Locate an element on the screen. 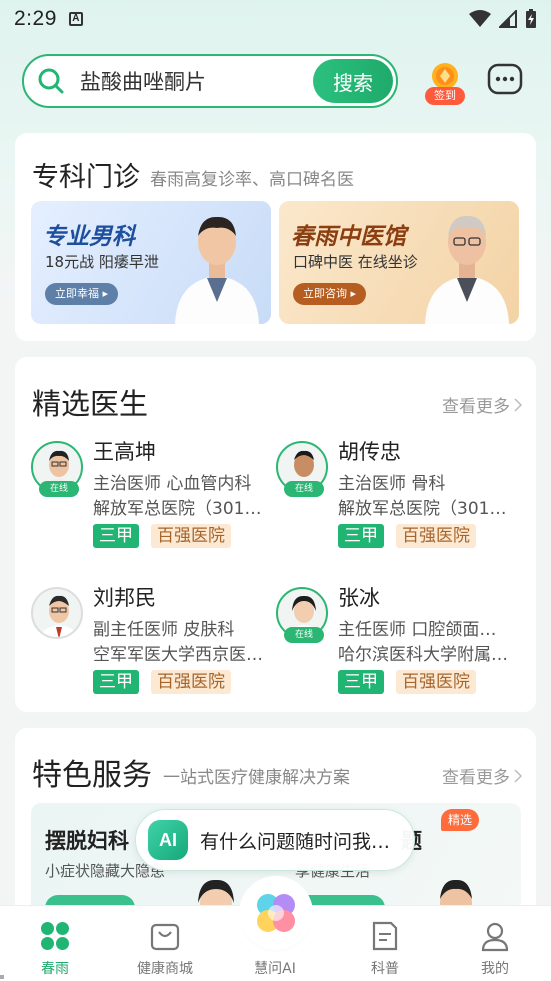  tab-home: 春雨 is located at coordinates (55, 949).